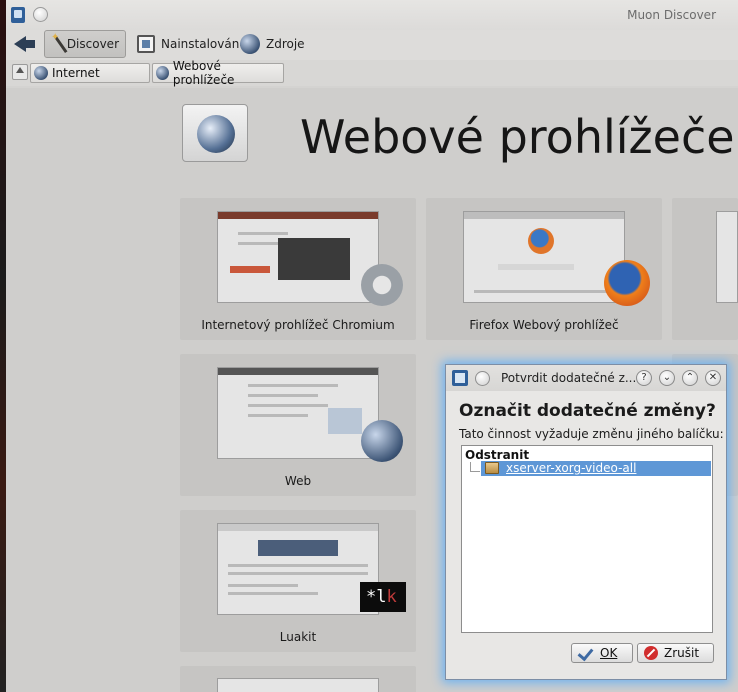 Image resolution: width=738 pixels, height=692 pixels. Describe the element at coordinates (587, 539) in the screenshot. I see `package-change-list: Odstranit xserver-xorg-video-all` at that location.